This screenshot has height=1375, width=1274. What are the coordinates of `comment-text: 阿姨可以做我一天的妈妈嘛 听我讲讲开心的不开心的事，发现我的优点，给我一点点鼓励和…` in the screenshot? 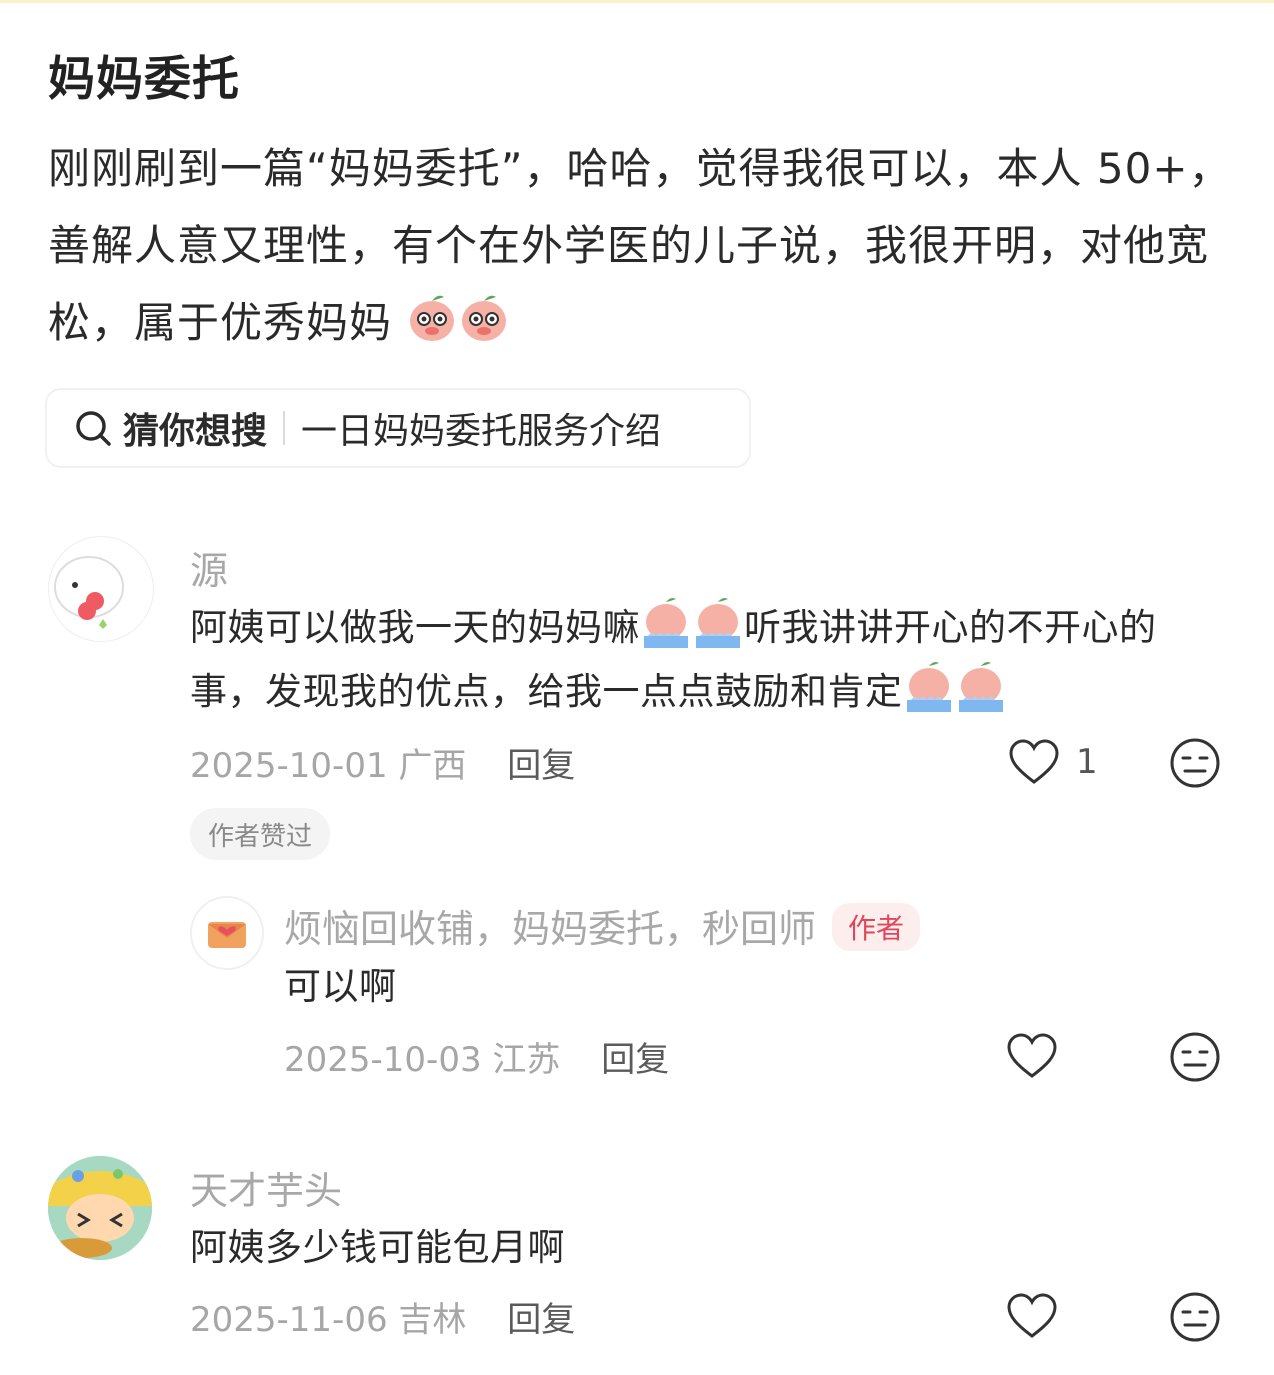 It's located at (710, 660).